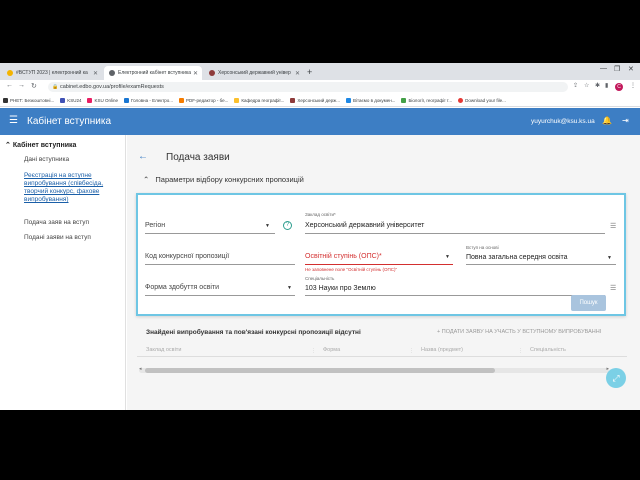  I want to click on window-close-icon: ✕, so click(631, 69).